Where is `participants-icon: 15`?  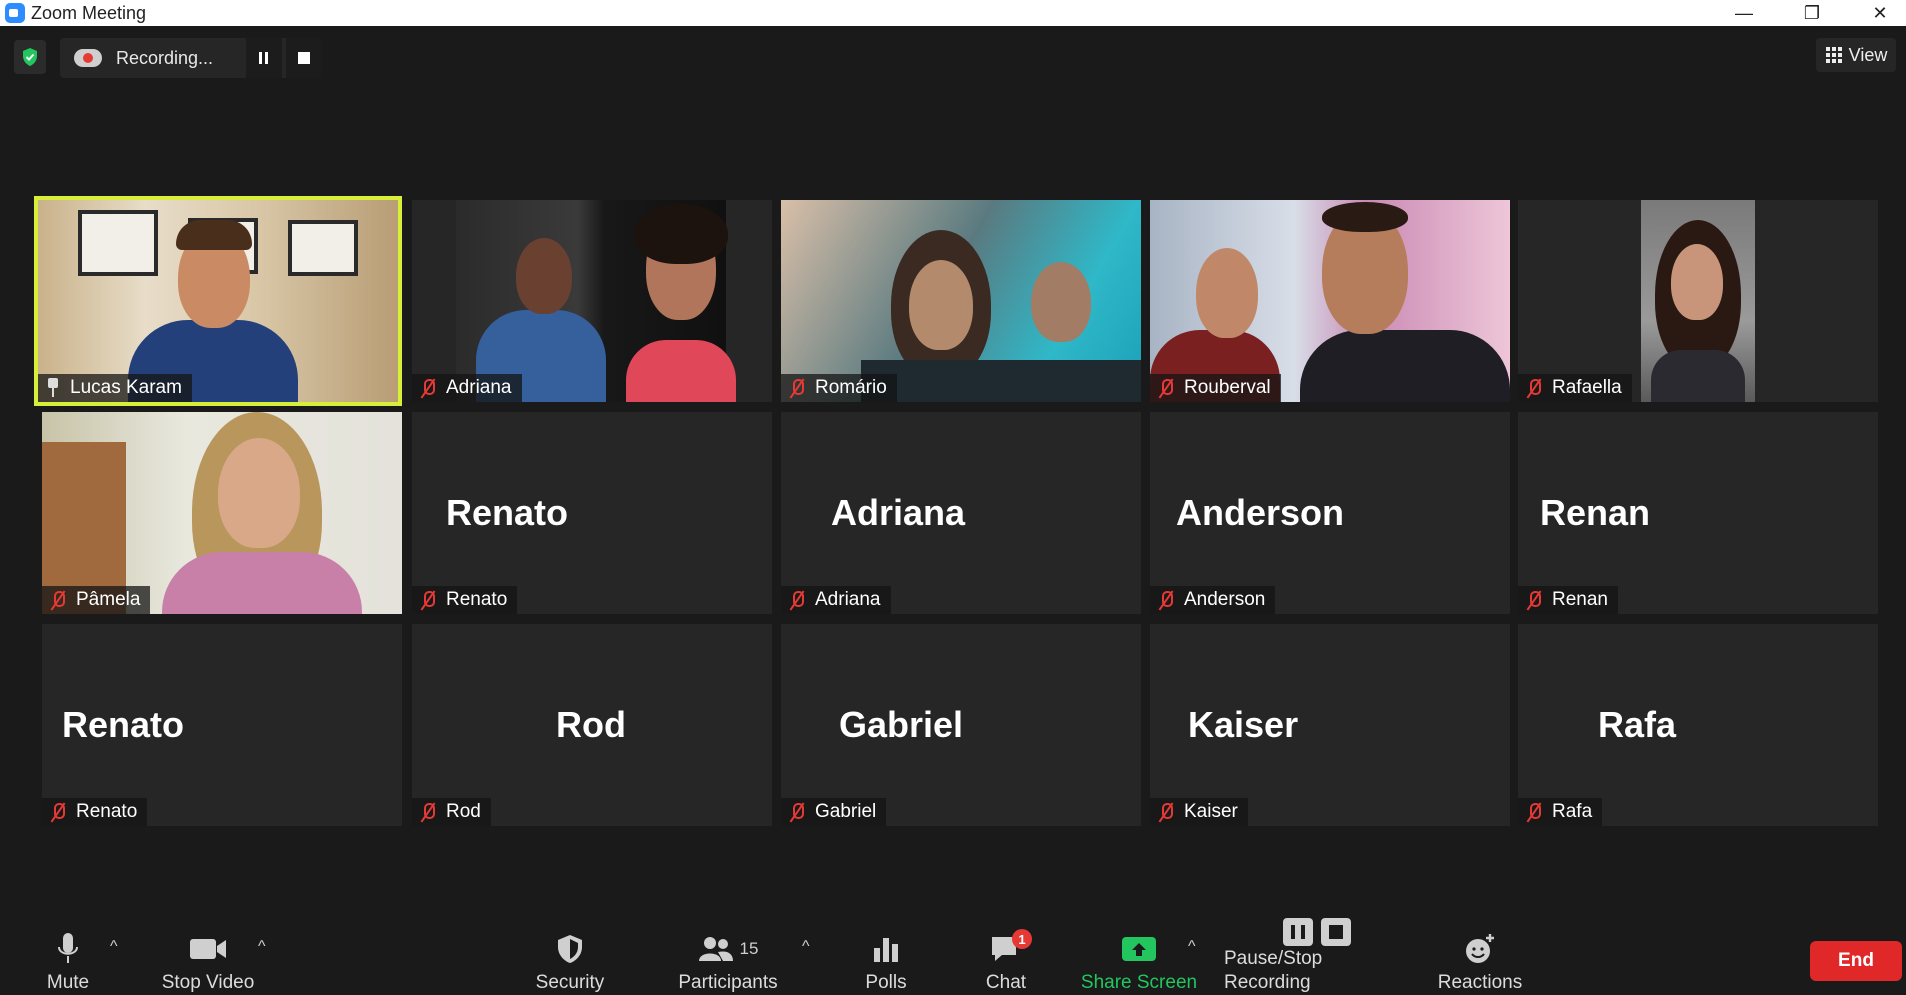 participants-icon: 15 is located at coordinates (728, 949).